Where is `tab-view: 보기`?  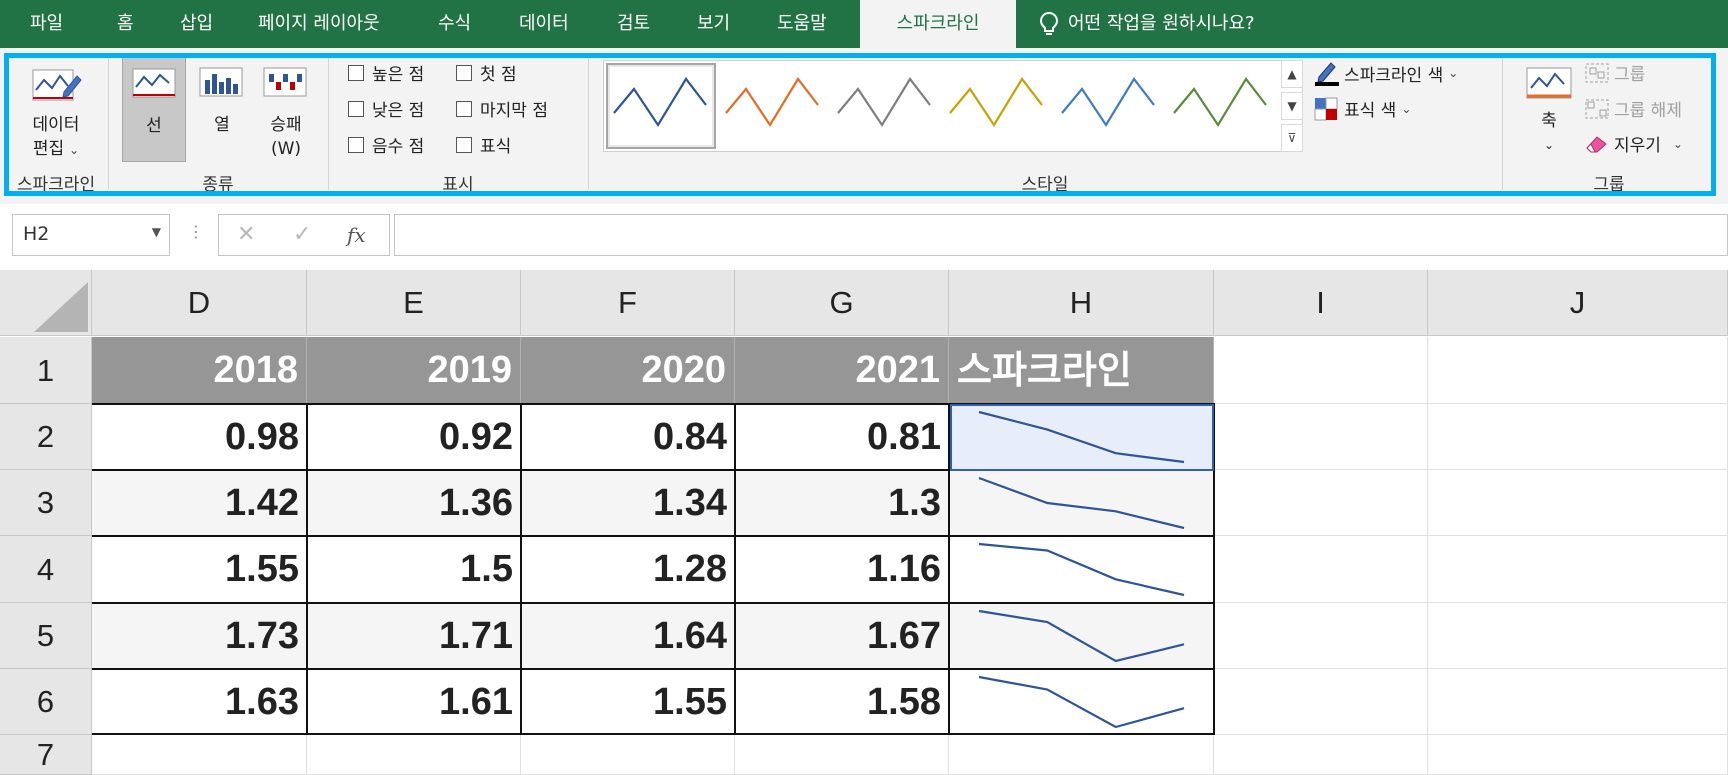 tab-view: 보기 is located at coordinates (713, 24).